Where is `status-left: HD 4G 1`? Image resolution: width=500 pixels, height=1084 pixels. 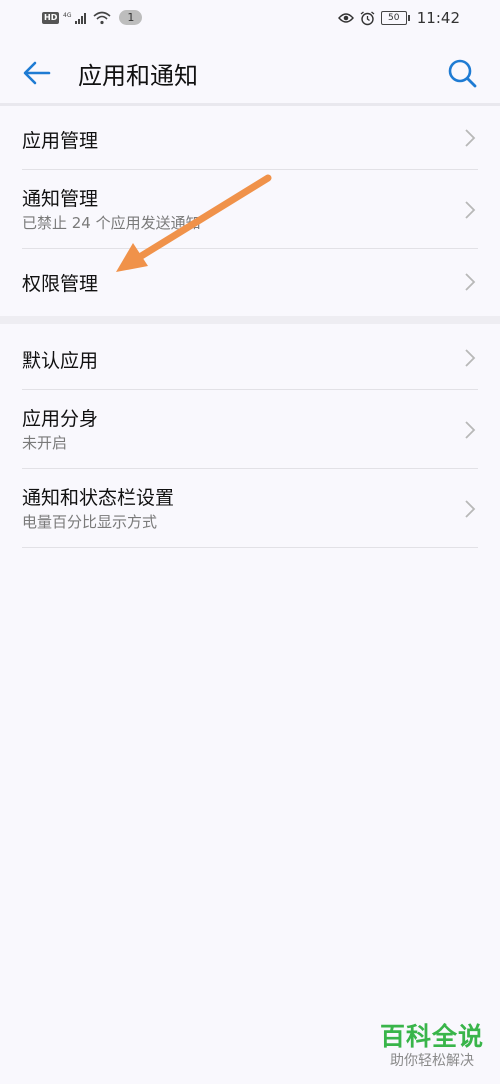 status-left: HD 4G 1 is located at coordinates (92, 17).